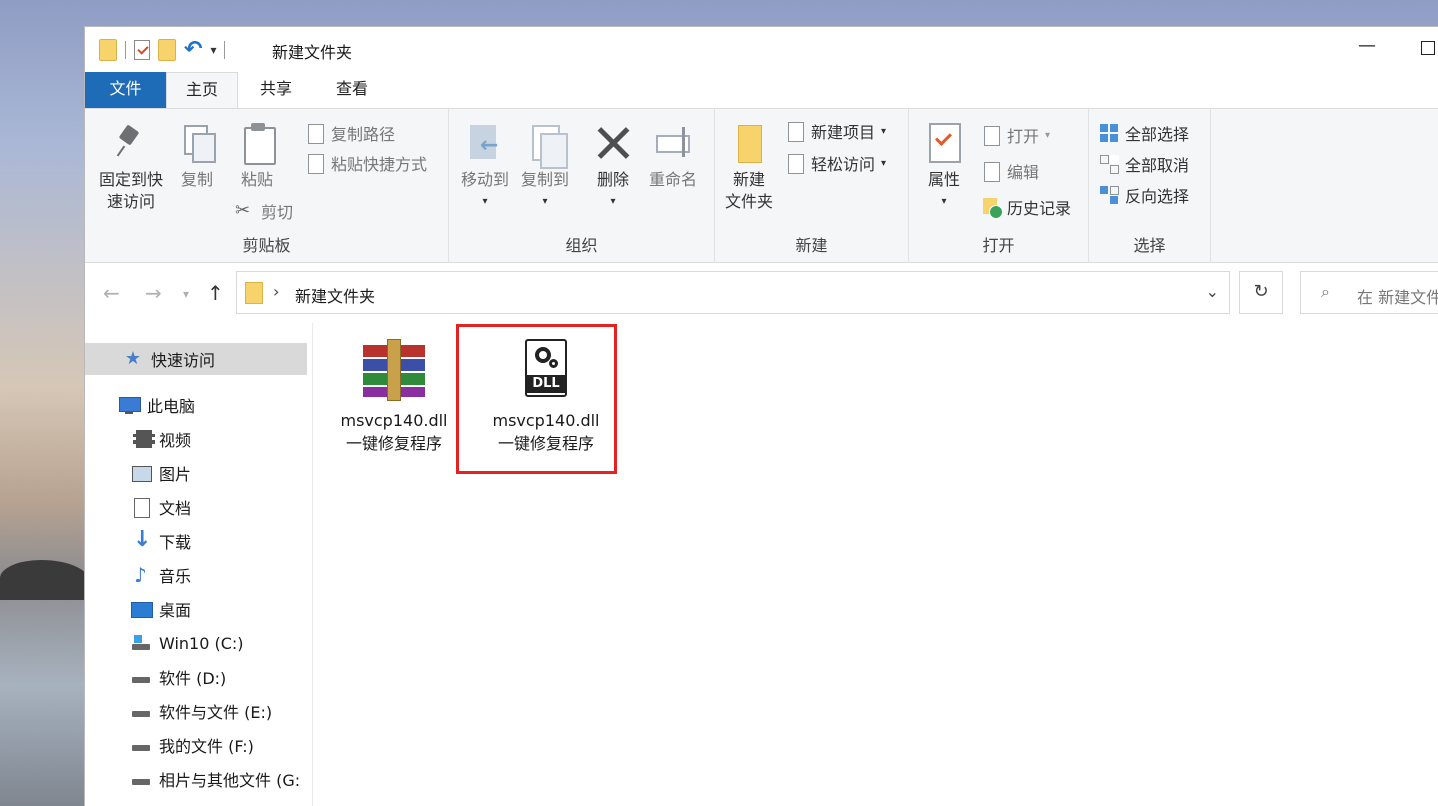 The height and width of the screenshot is (806, 1438). I want to click on nav-item-videos: 视频, so click(161, 439).